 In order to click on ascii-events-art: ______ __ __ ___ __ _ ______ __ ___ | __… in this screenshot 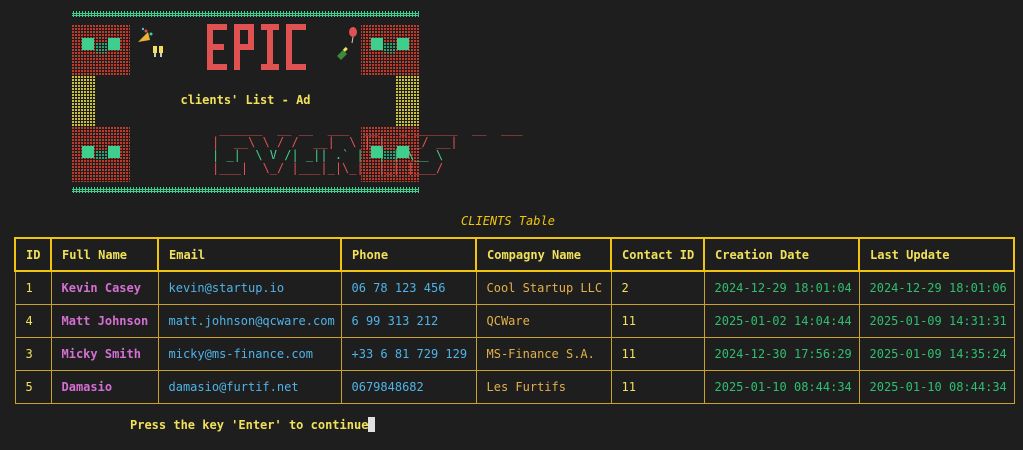, I will do `click(371, 149)`.